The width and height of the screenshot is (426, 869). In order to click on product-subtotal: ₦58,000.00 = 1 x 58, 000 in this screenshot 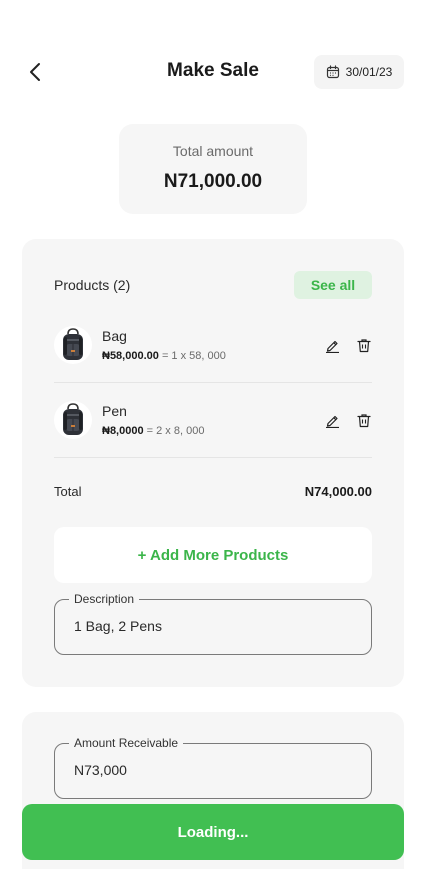, I will do `click(213, 356)`.